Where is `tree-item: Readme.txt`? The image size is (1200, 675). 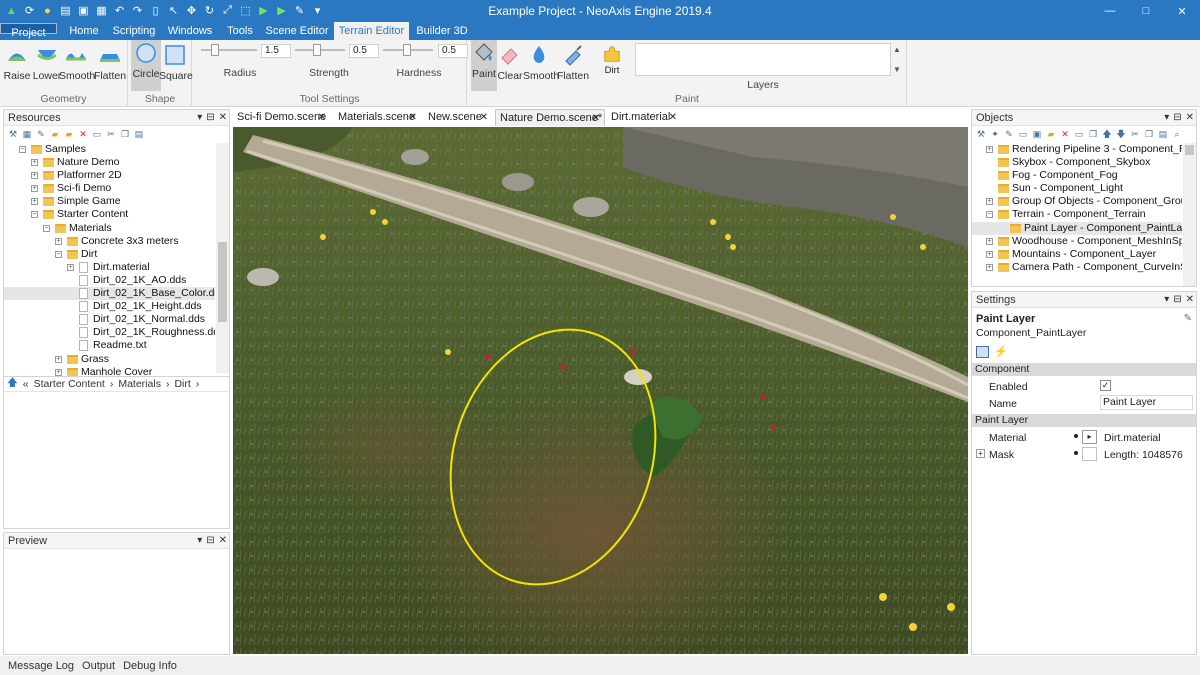 tree-item: Readme.txt is located at coordinates (109, 345).